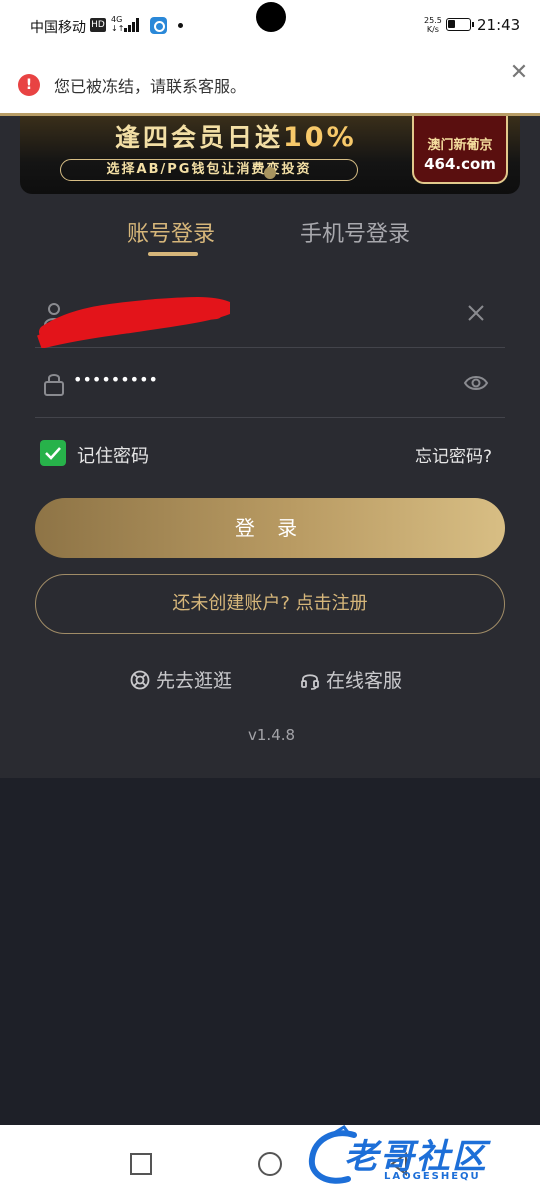 The width and height of the screenshot is (540, 1200). I want to click on notification-dot-icon, so click(180, 25).